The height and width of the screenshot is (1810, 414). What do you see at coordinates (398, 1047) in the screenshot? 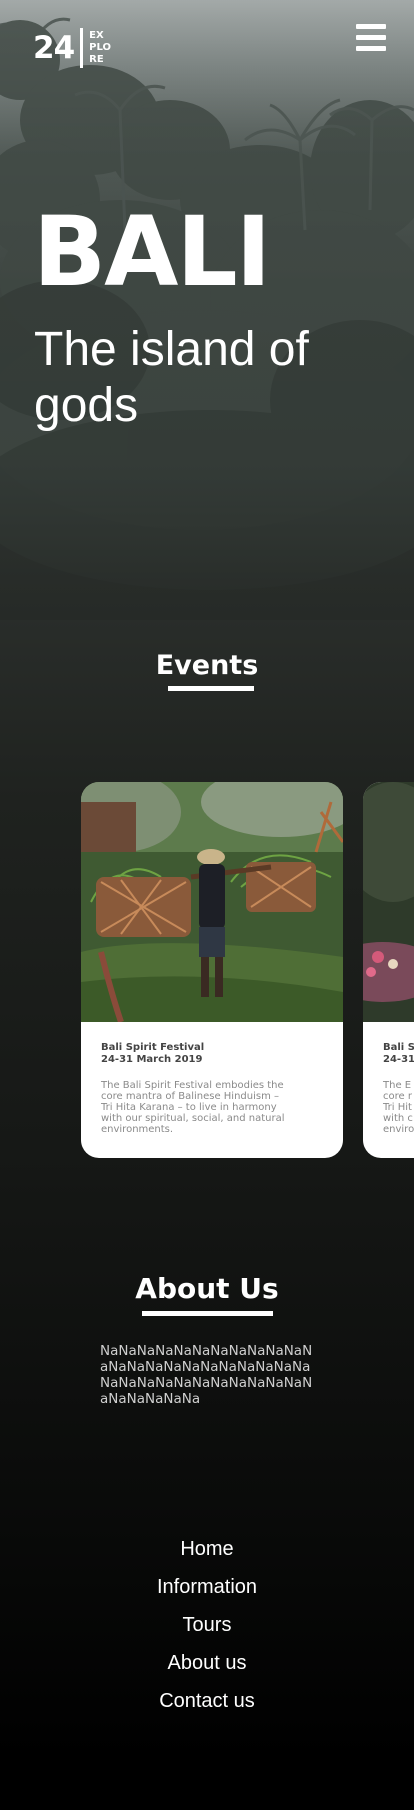
I see `event-name: Bali S` at bounding box center [398, 1047].